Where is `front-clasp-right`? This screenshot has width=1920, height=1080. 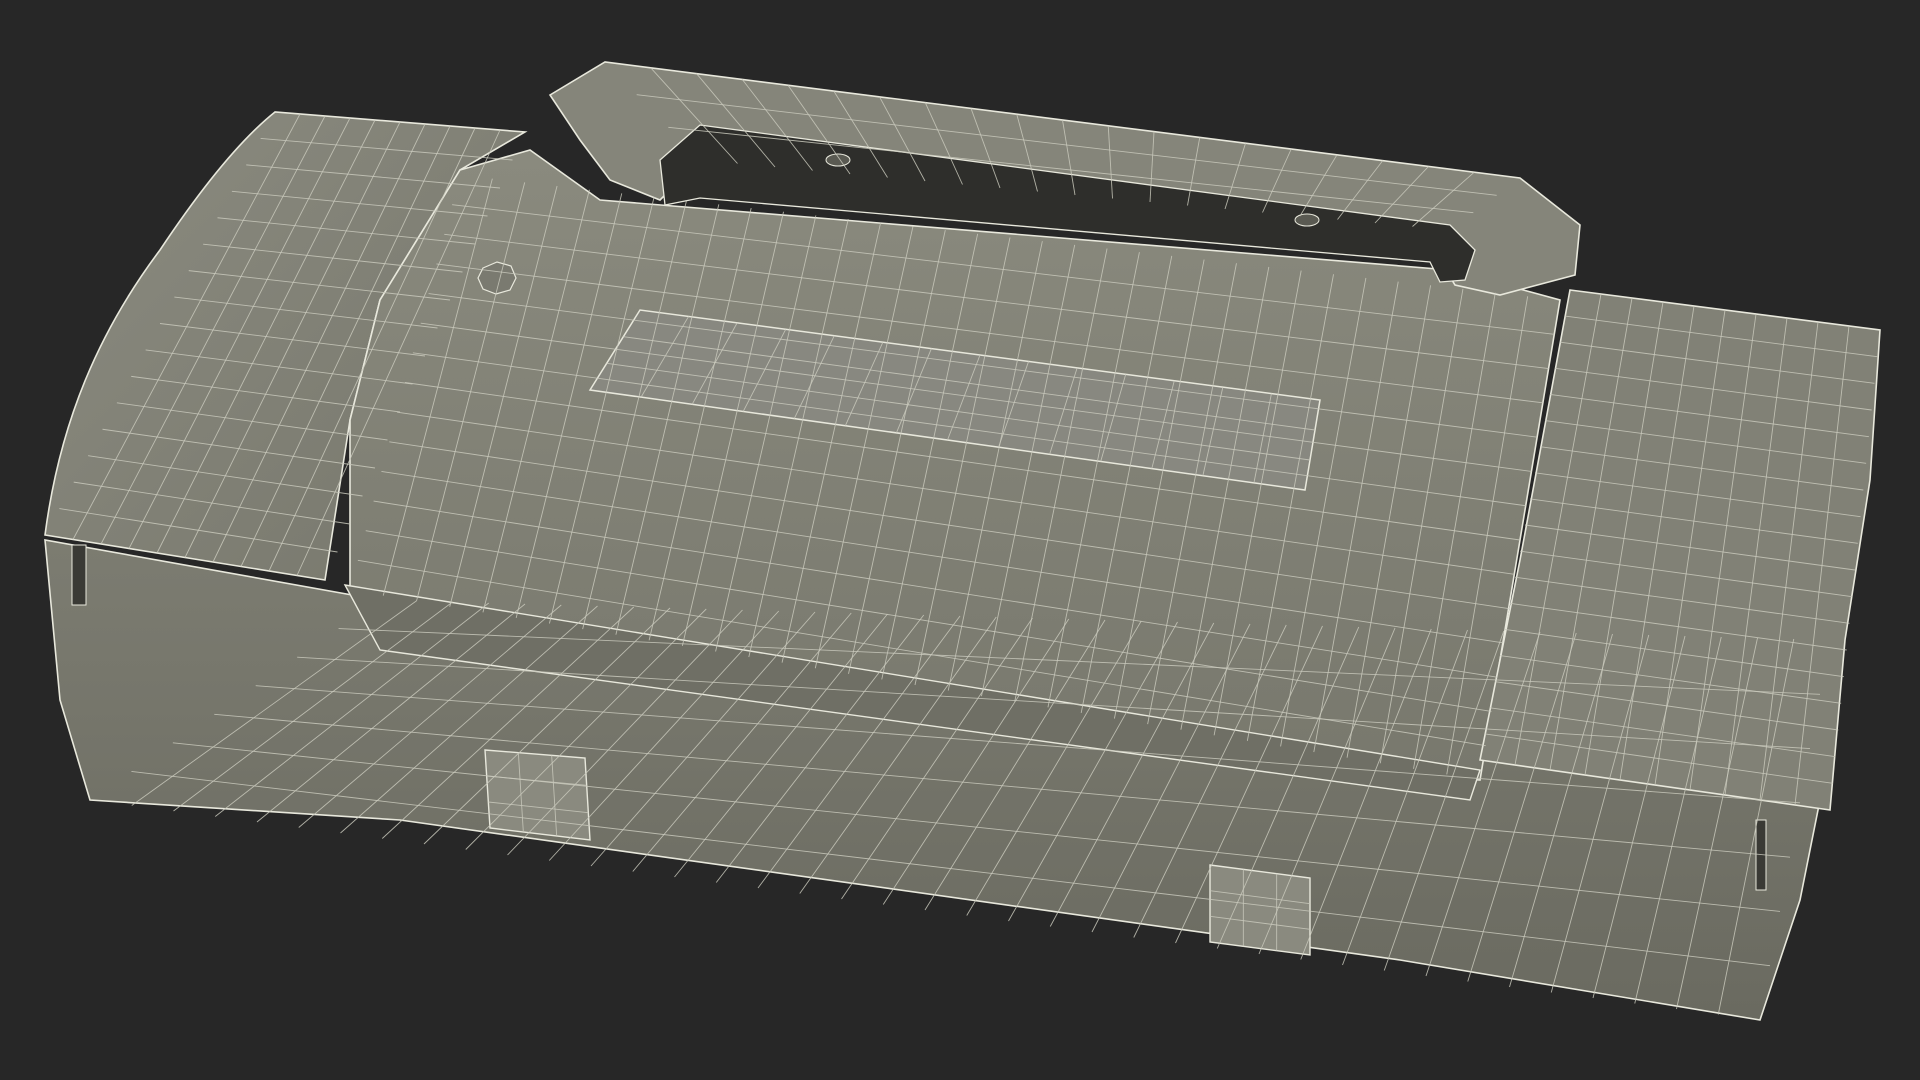 front-clasp-right is located at coordinates (1260, 910).